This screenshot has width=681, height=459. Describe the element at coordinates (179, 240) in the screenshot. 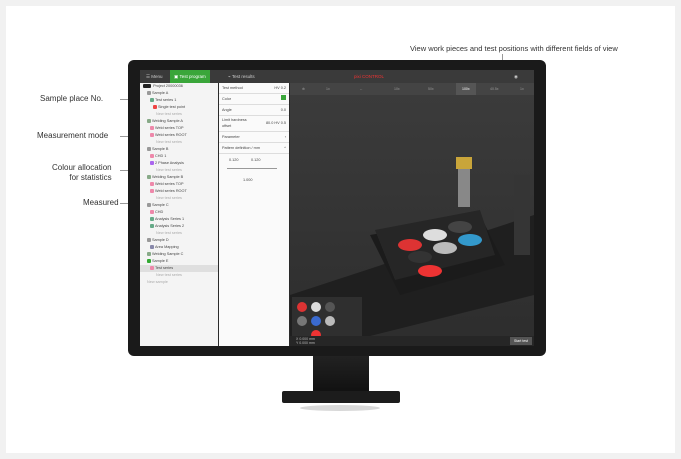

I see `tree-row: Sample D` at that location.